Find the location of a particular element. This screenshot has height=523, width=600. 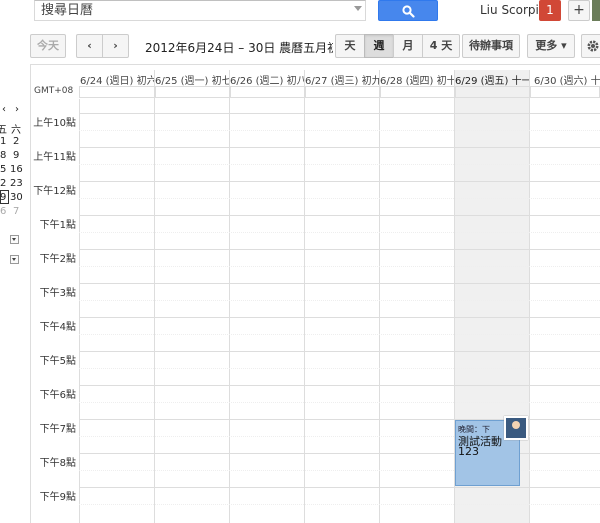

next-week-button: › is located at coordinates (115, 46).